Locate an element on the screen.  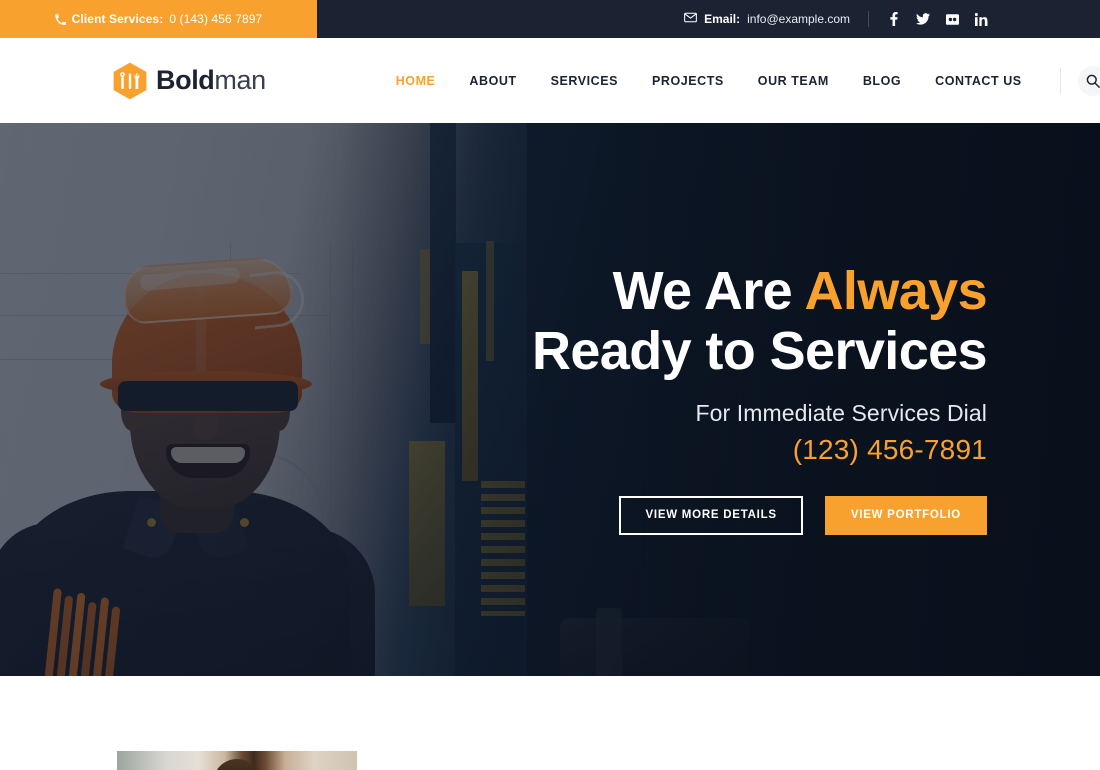
topbar-right: Email: info@example.com is located at coordinates (708, 19).